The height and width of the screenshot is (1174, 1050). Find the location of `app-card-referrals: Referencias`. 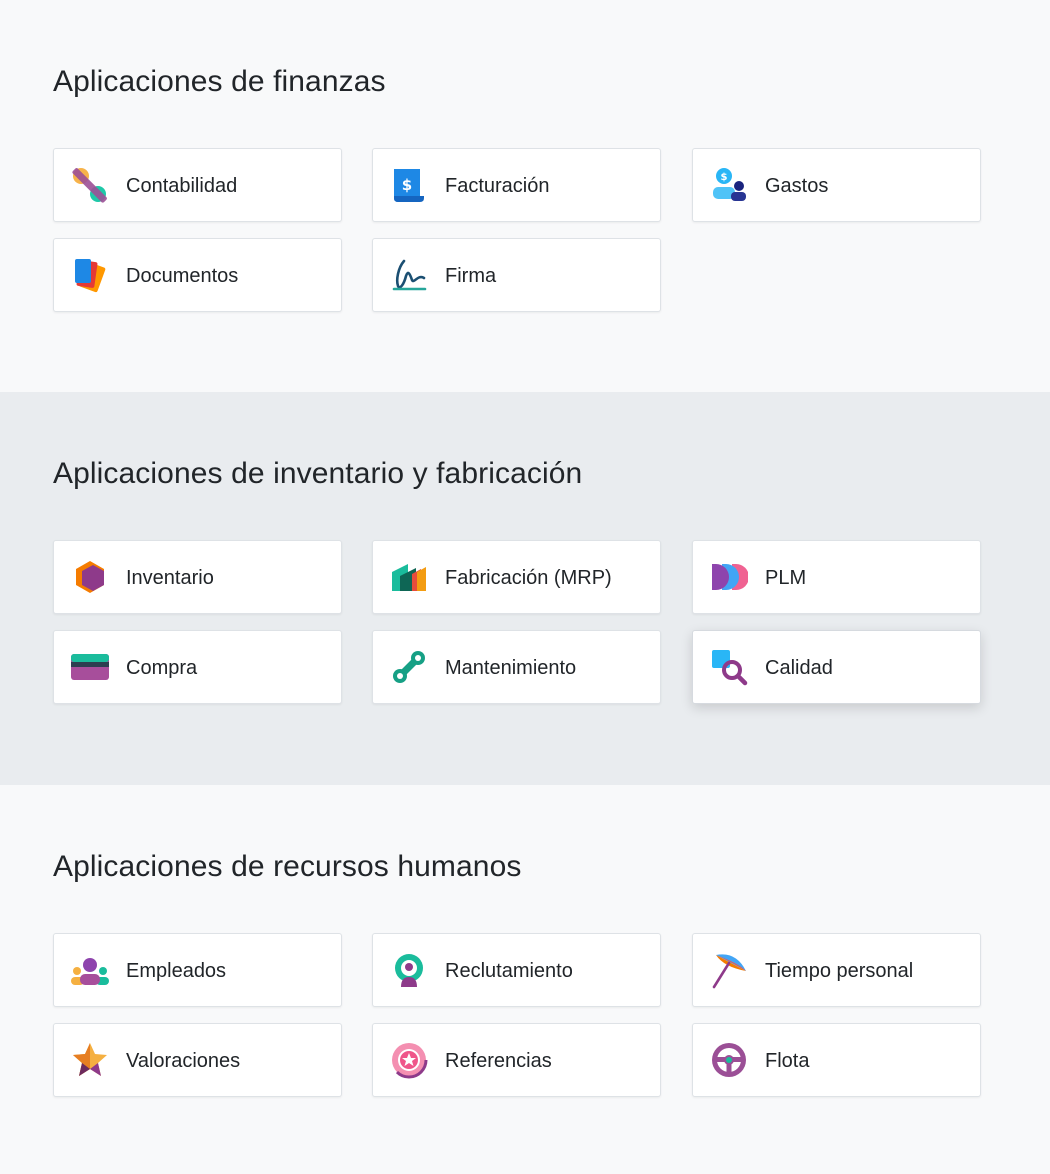

app-card-referrals: Referencias is located at coordinates (516, 1060).